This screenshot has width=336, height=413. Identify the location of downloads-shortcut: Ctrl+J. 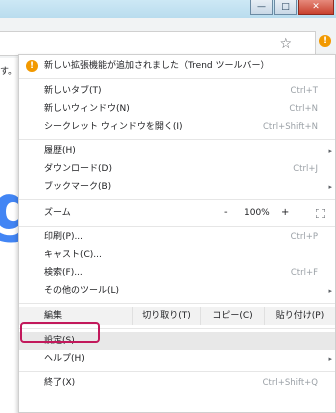
(305, 169).